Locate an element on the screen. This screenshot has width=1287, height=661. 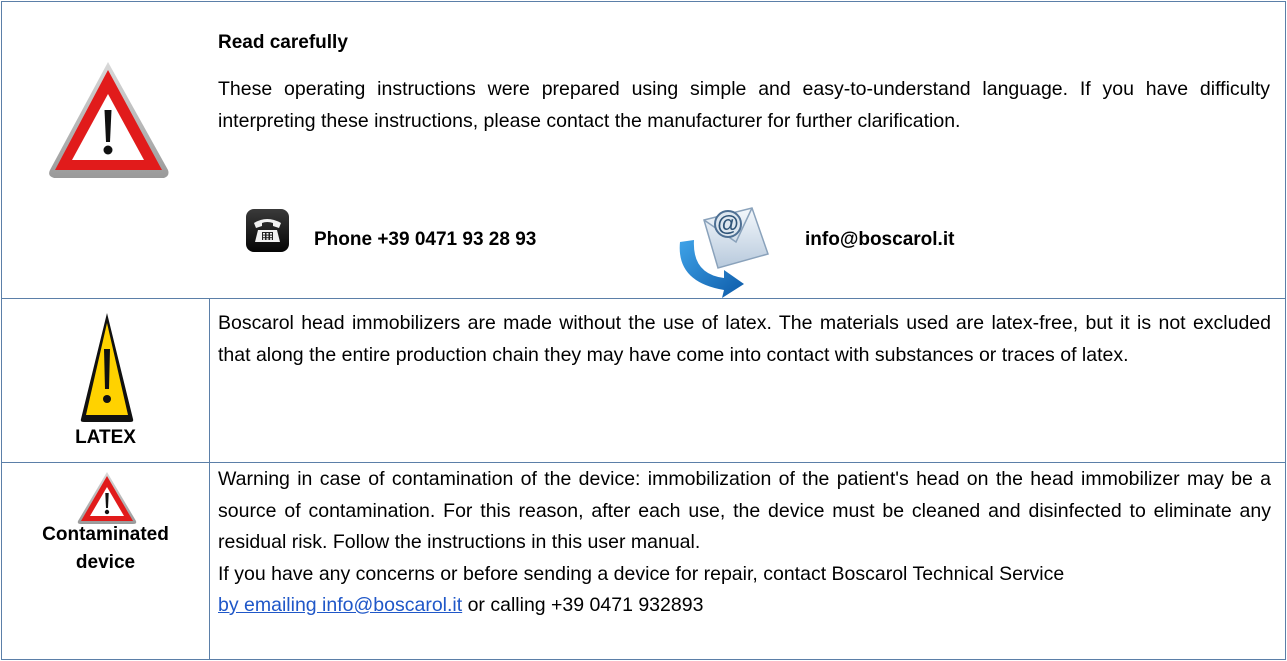
email-link: by emailing info@boscarol.it is located at coordinates (340, 605).